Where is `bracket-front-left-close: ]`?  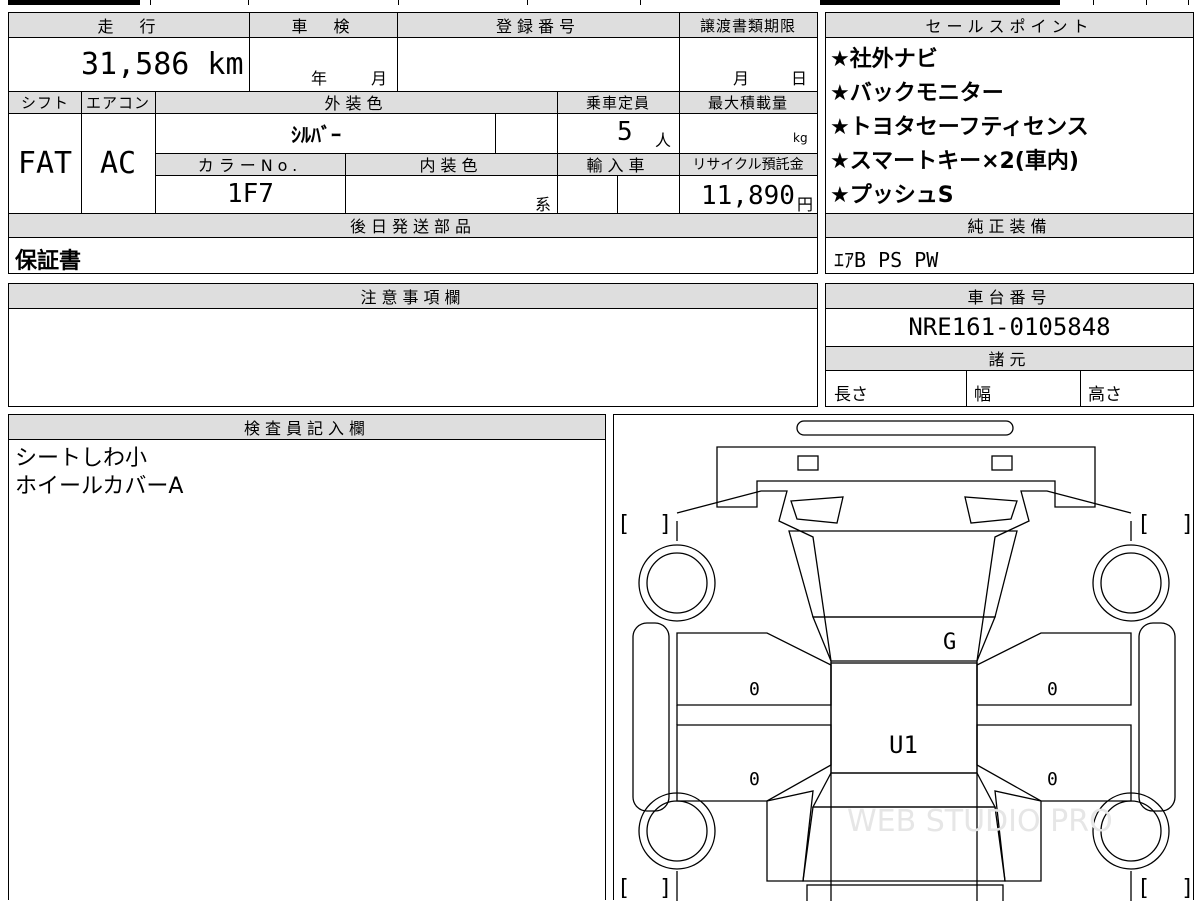
bracket-front-left-close: ] is located at coordinates (665, 524).